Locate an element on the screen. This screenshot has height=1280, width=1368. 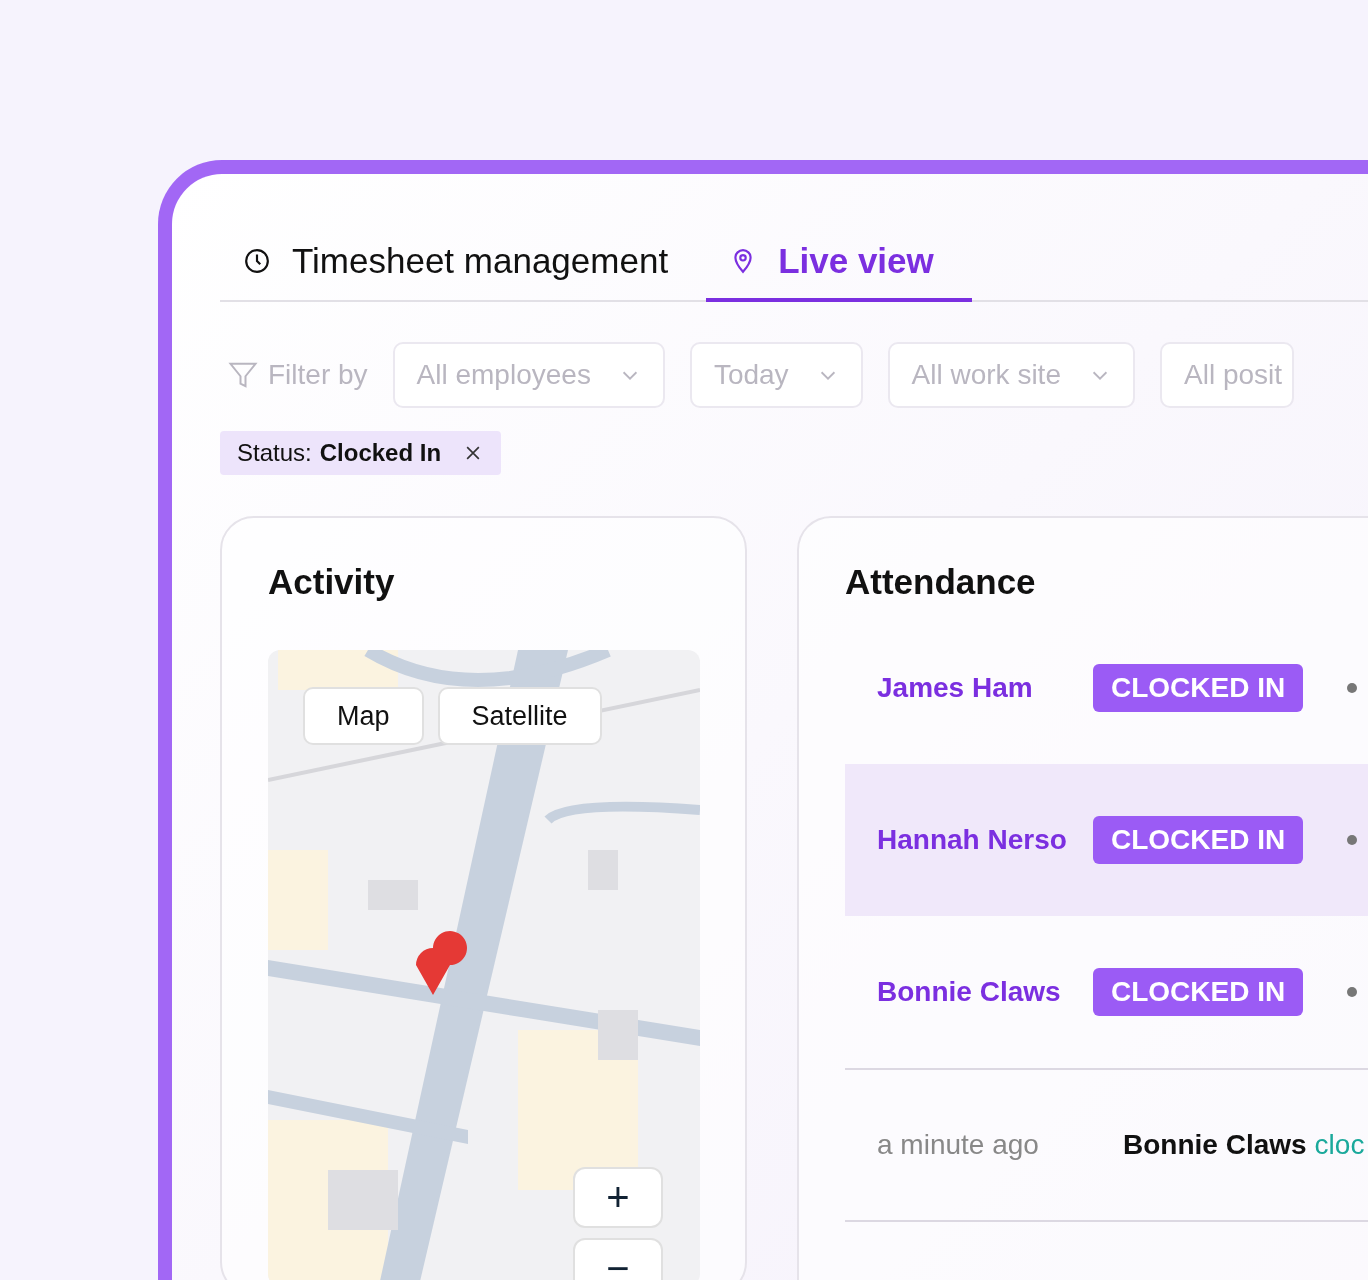
zoom-out-button: − is located at coordinates (618, 1259).